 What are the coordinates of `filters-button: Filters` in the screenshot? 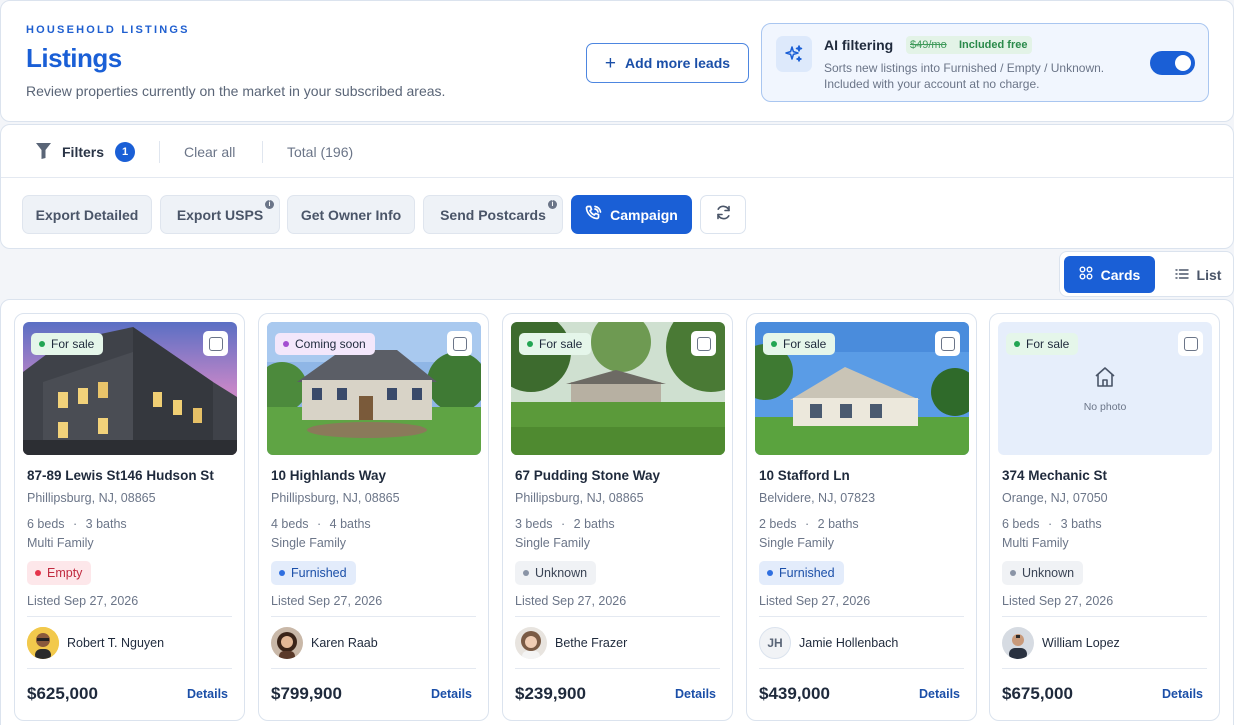 It's located at (83, 152).